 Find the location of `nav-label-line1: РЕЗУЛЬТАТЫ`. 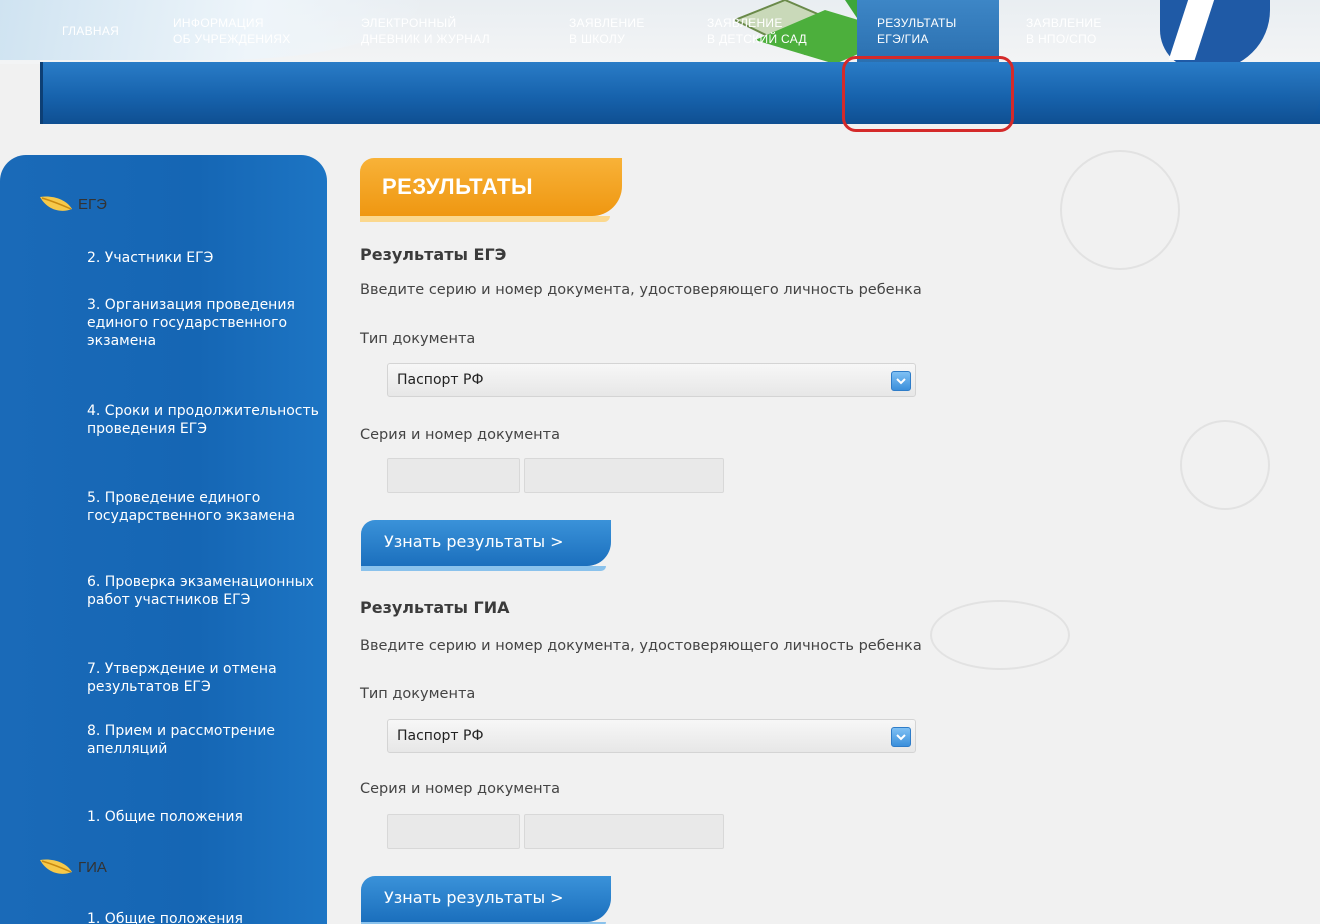

nav-label-line1: РЕЗУЛЬТАТЫ is located at coordinates (917, 23).